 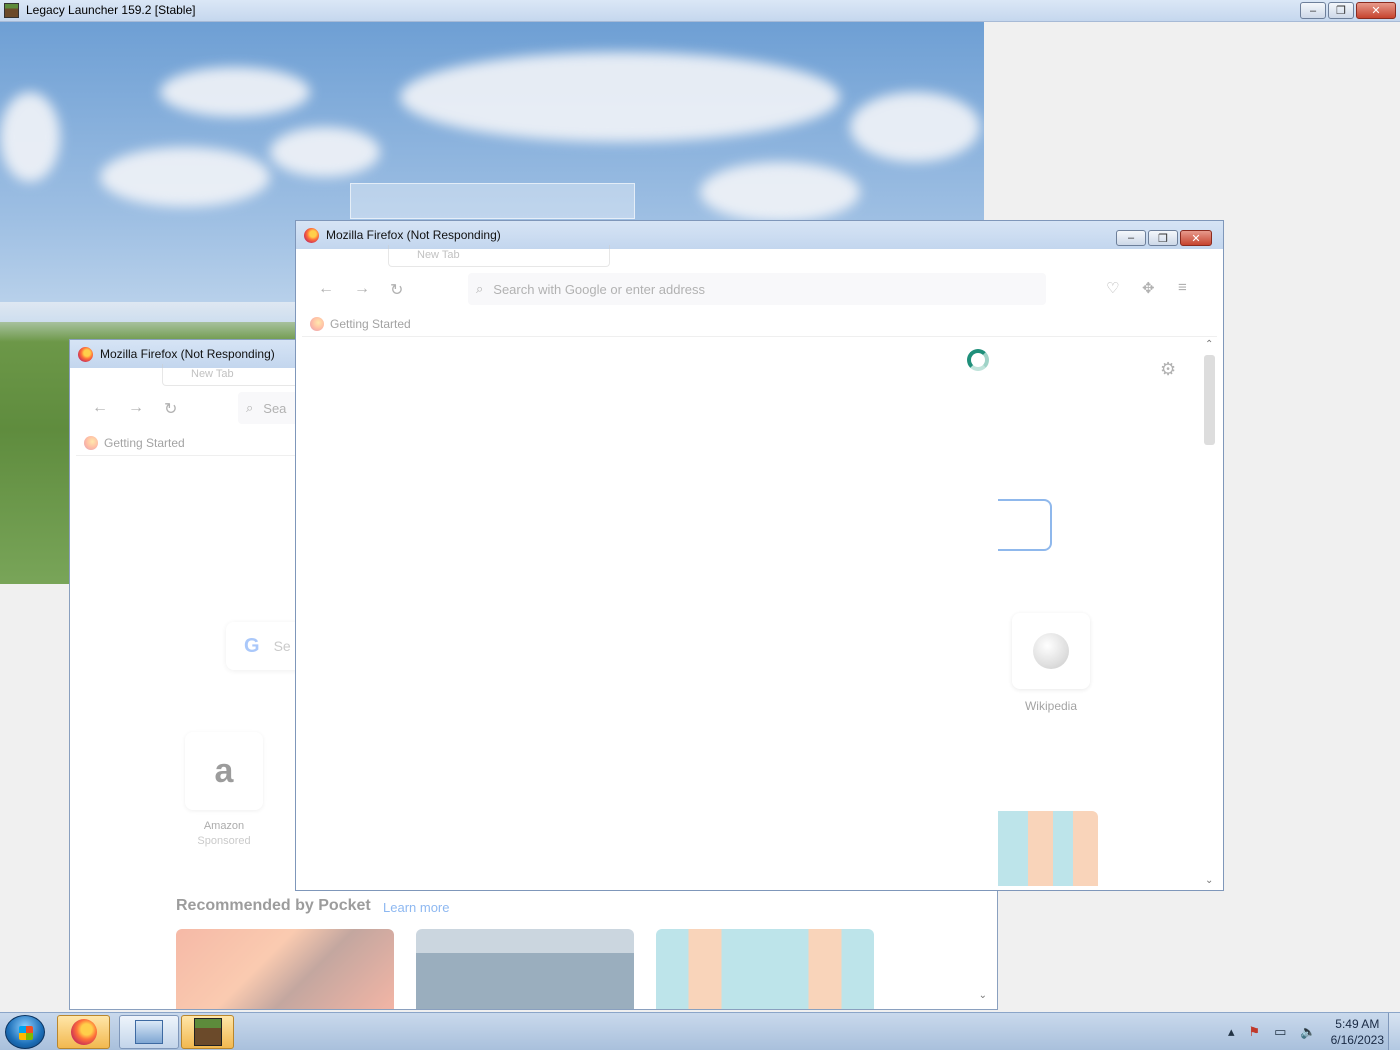 What do you see at coordinates (1112, 288) in the screenshot?
I see `pocket-save-icon: ♡` at bounding box center [1112, 288].